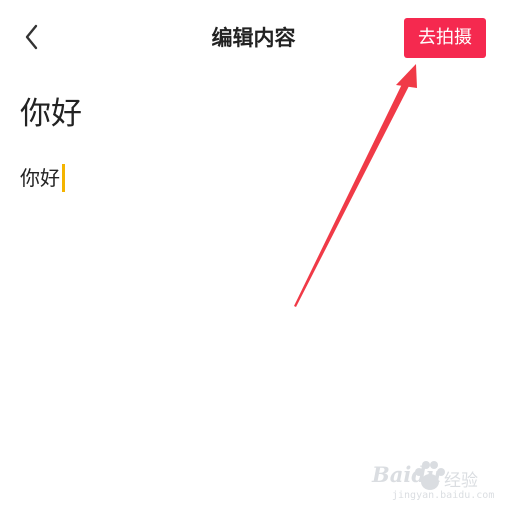 This screenshot has width=507, height=517. What do you see at coordinates (430, 475) in the screenshot?
I see `paw-icon` at bounding box center [430, 475].